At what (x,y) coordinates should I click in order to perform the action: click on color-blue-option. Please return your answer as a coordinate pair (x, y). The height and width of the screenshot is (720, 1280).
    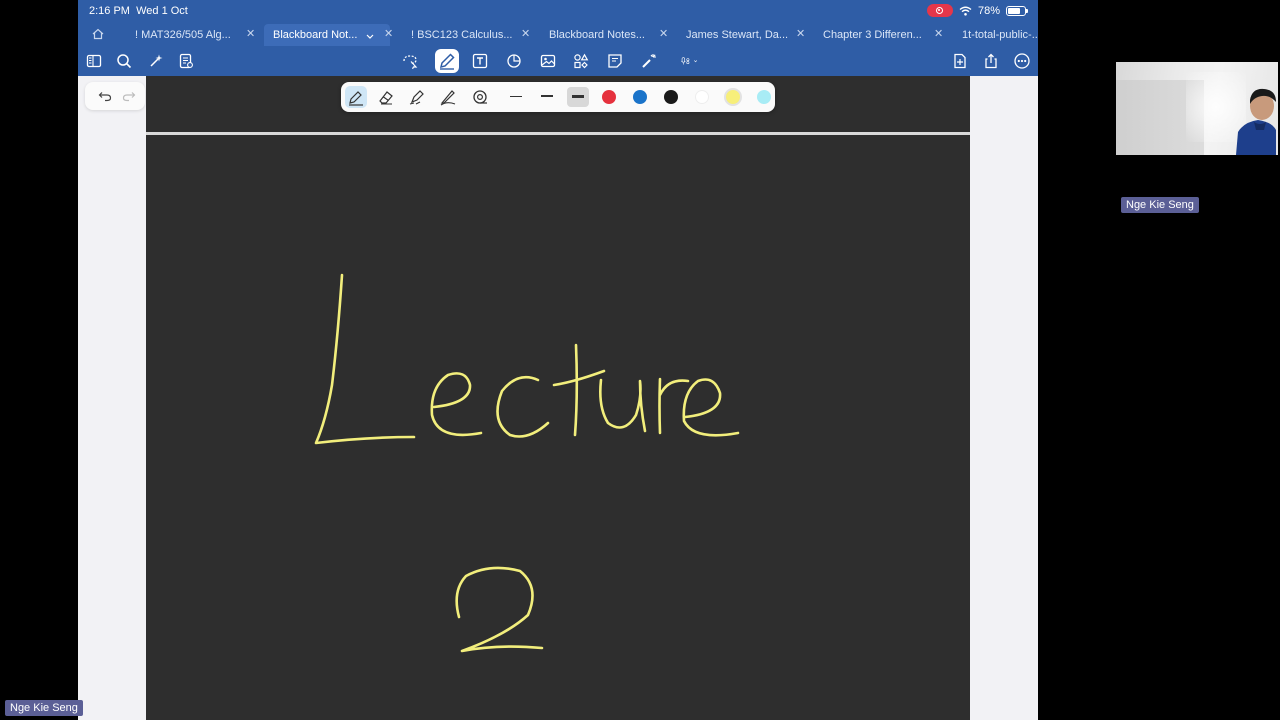
    Looking at the image, I should click on (640, 97).